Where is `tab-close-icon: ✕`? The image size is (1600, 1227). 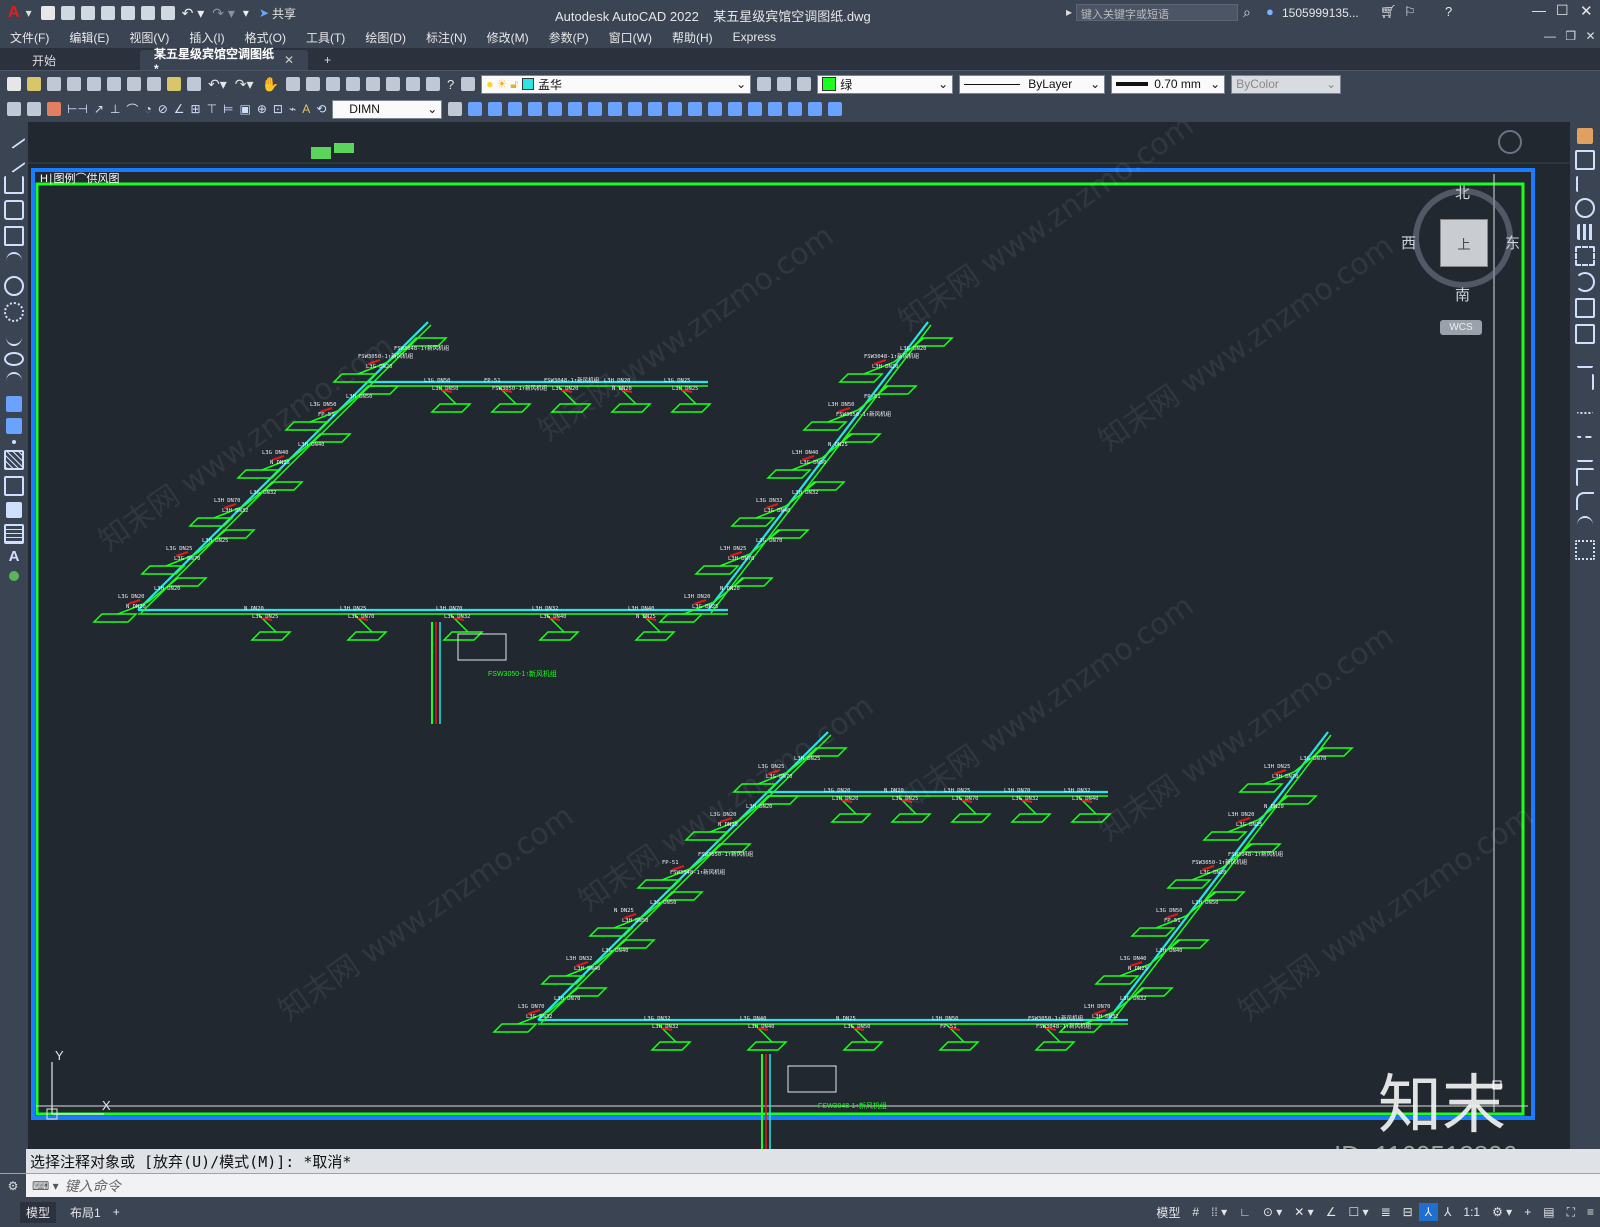
tab-close-icon: ✕ is located at coordinates (289, 60).